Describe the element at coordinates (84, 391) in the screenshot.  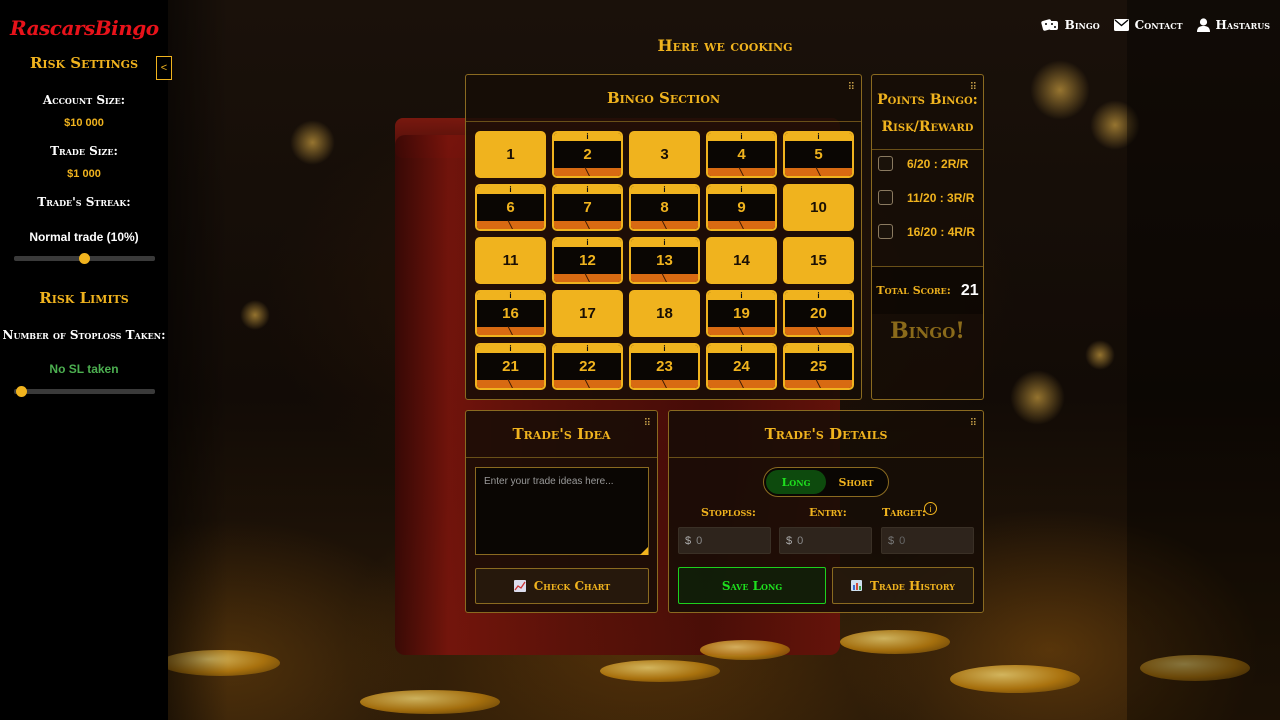
I see `stoploss-slider` at that location.